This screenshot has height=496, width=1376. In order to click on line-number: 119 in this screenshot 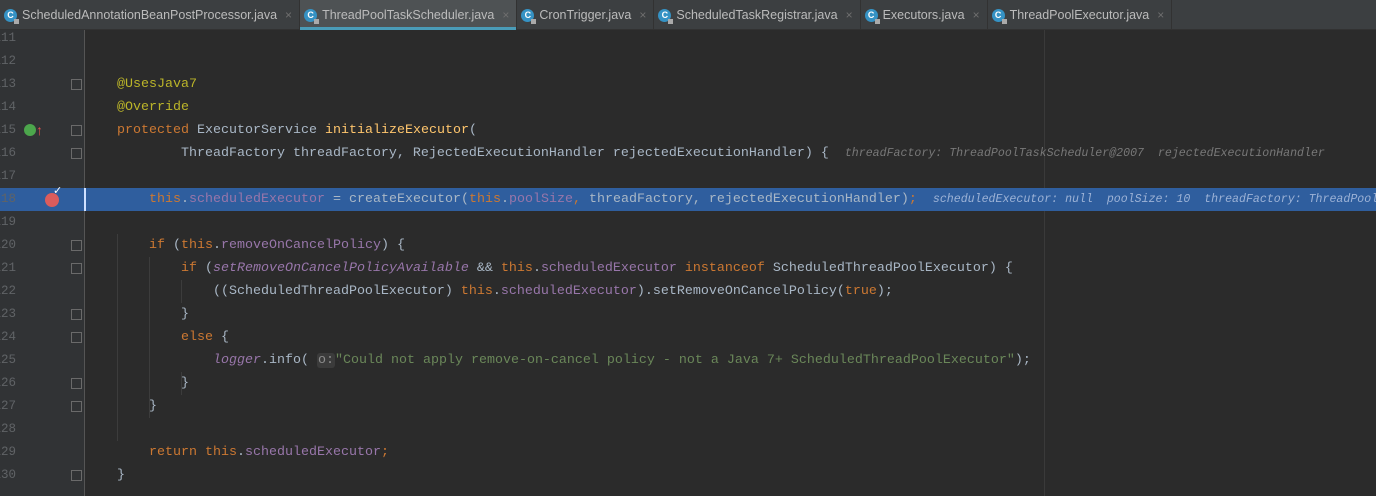, I will do `click(8, 222)`.